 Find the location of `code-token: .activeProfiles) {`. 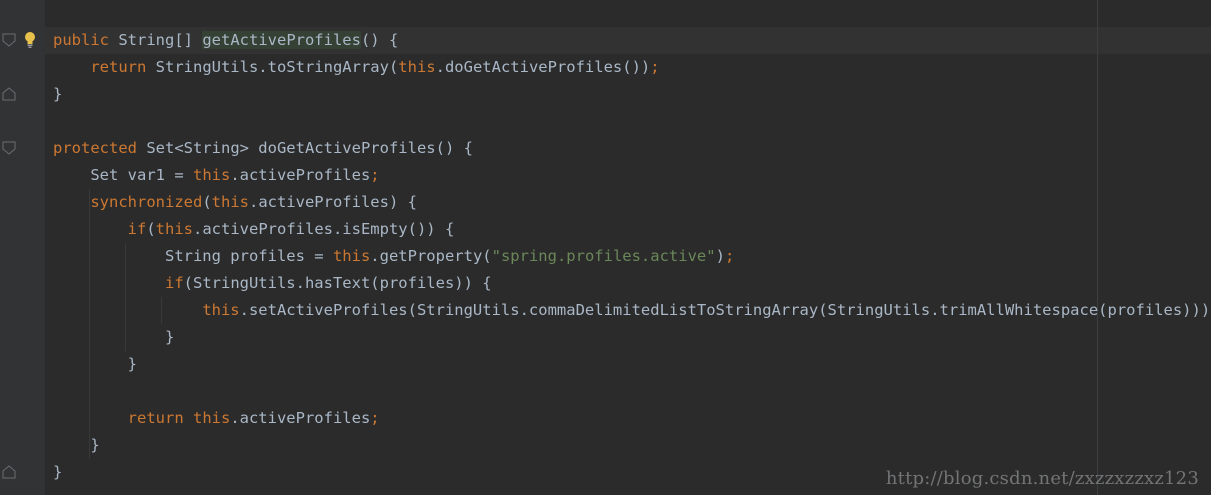

code-token: .activeProfiles) { is located at coordinates (332, 202).